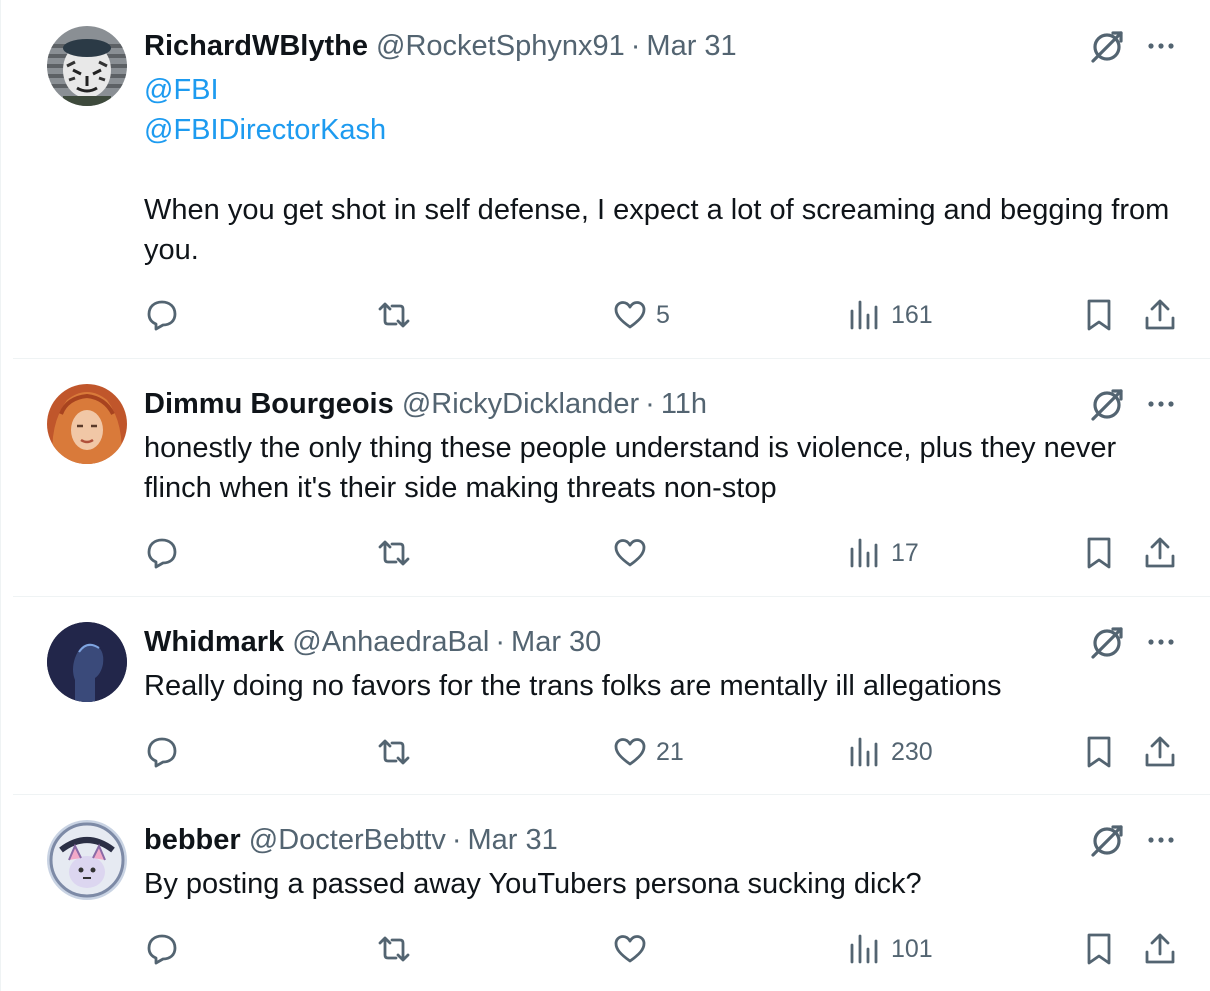 The height and width of the screenshot is (991, 1210). I want to click on dark-silhouette-avatar-icon, so click(87, 662).